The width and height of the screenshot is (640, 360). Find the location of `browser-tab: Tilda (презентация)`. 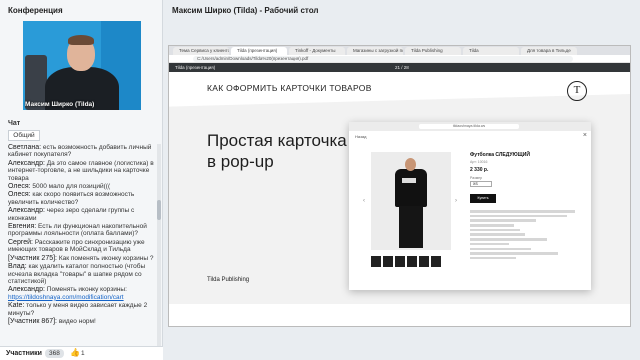

browser-tab: Tilda (презентация) is located at coordinates (259, 51).